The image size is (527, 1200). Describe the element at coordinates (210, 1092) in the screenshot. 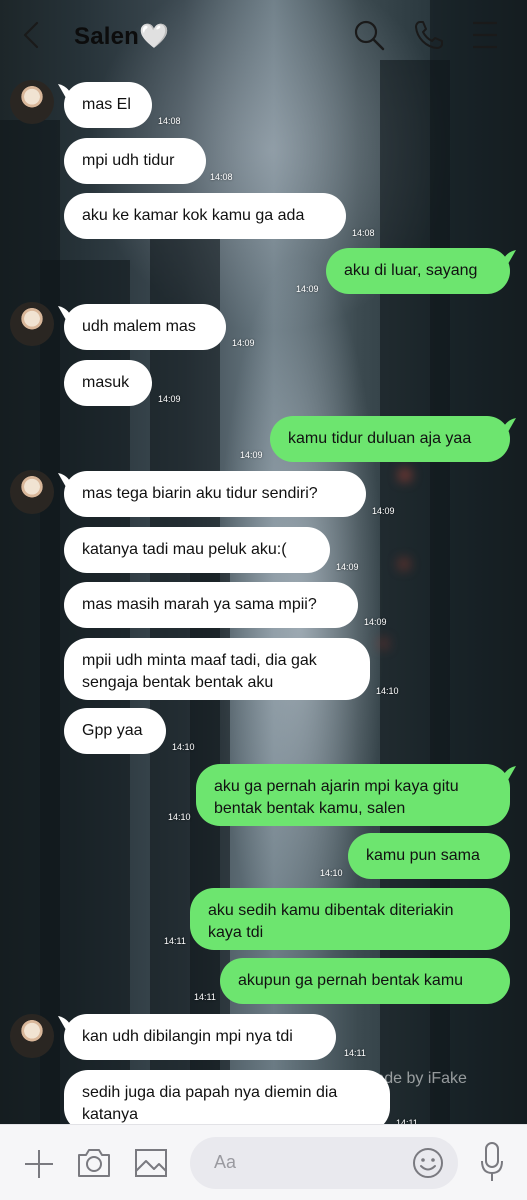

I see `message-text: sedih juga dia papah nya diemin dia` at that location.